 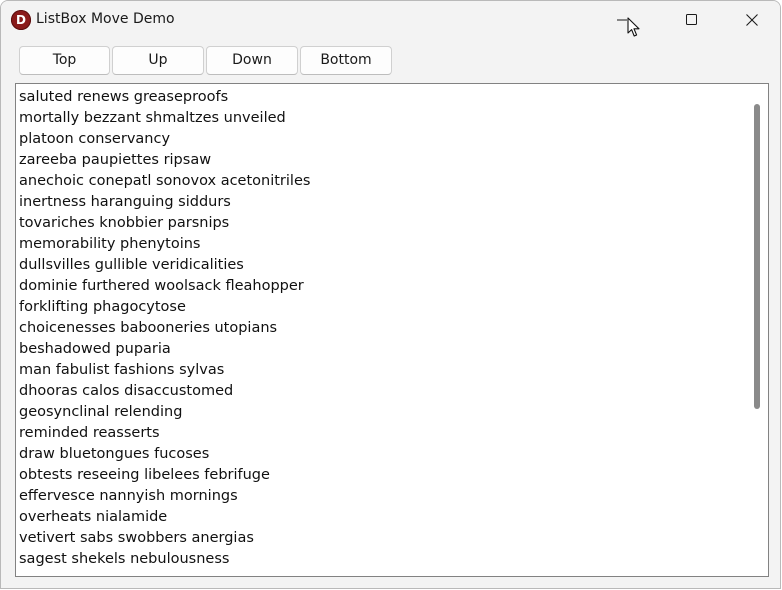 What do you see at coordinates (379, 454) in the screenshot?
I see `list-item: draw bluetongues fucoses` at bounding box center [379, 454].